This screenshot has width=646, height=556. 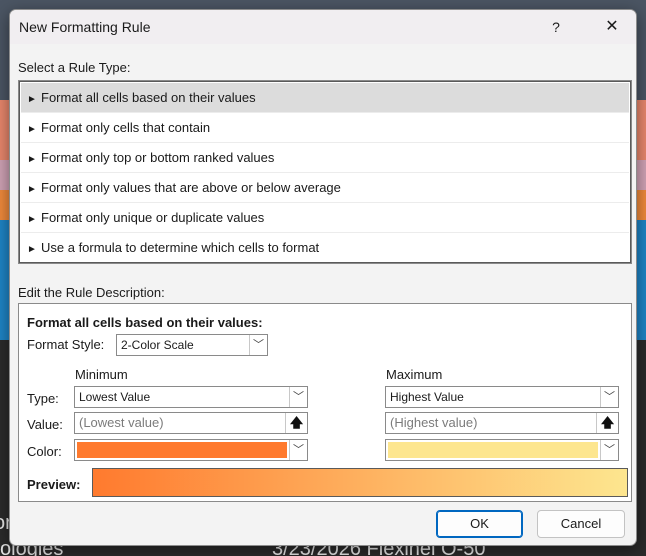 I want to click on ok-button: OK, so click(x=479, y=524).